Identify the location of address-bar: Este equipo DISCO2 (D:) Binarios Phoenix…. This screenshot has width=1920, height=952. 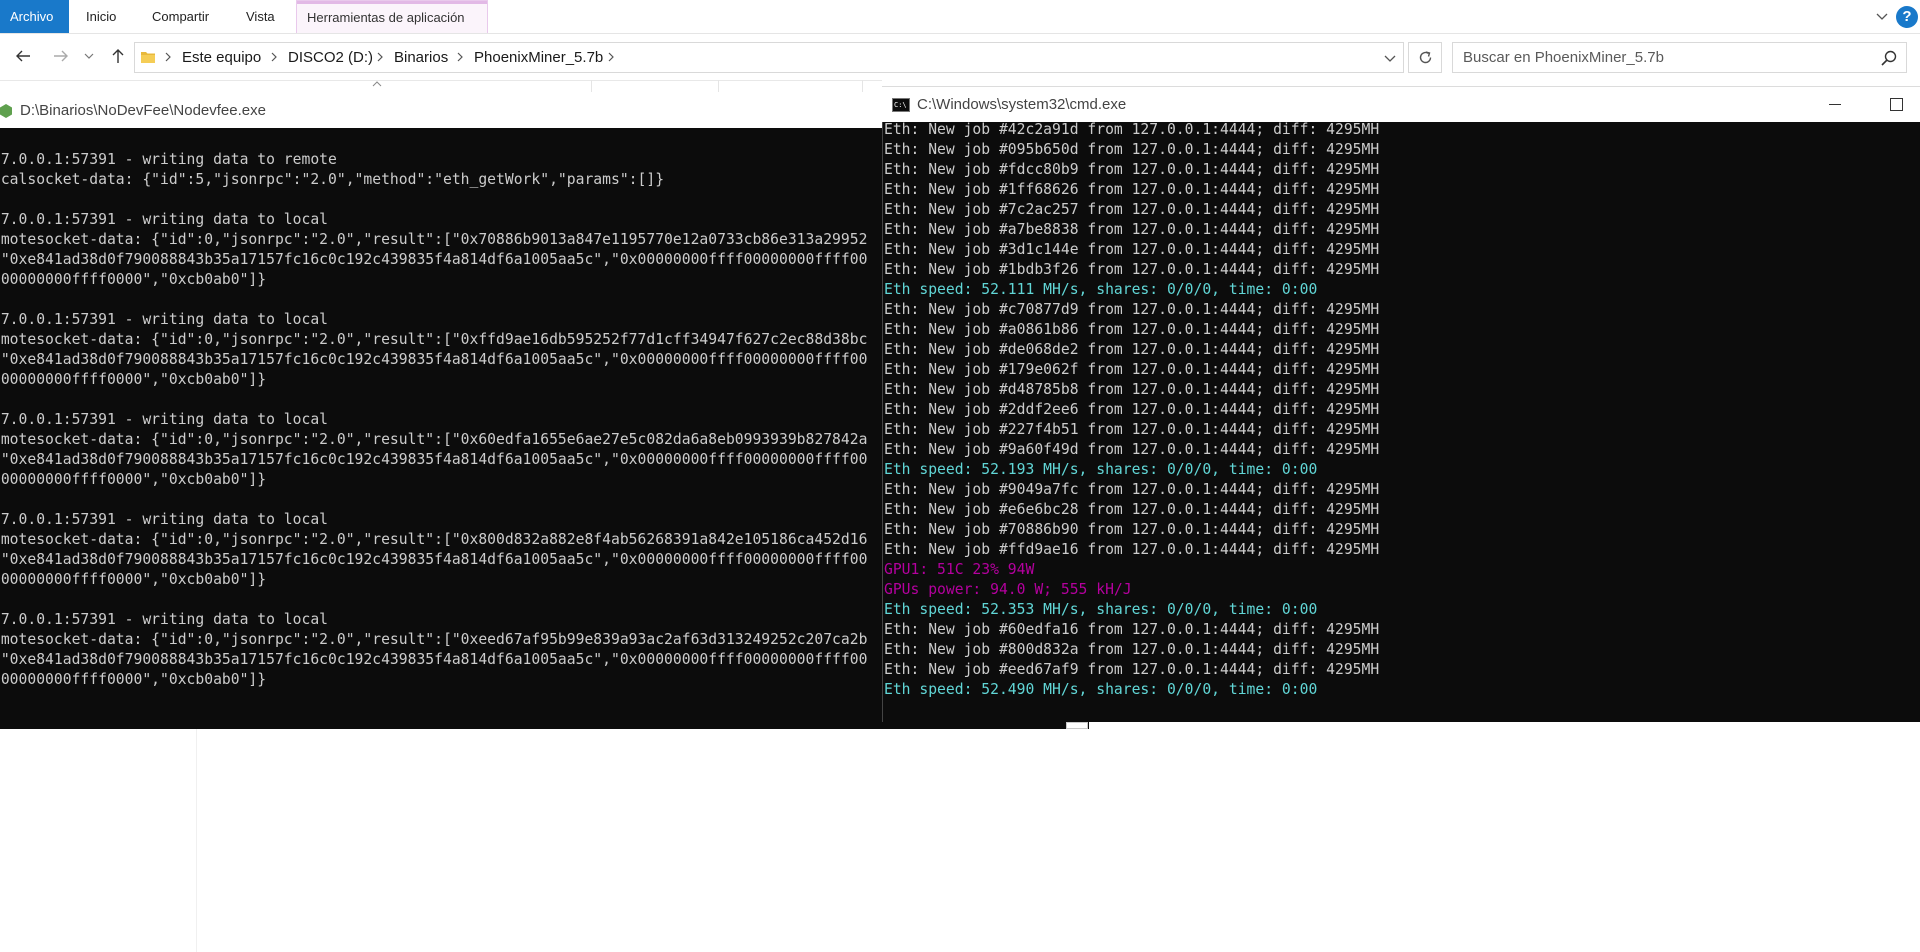
(769, 57).